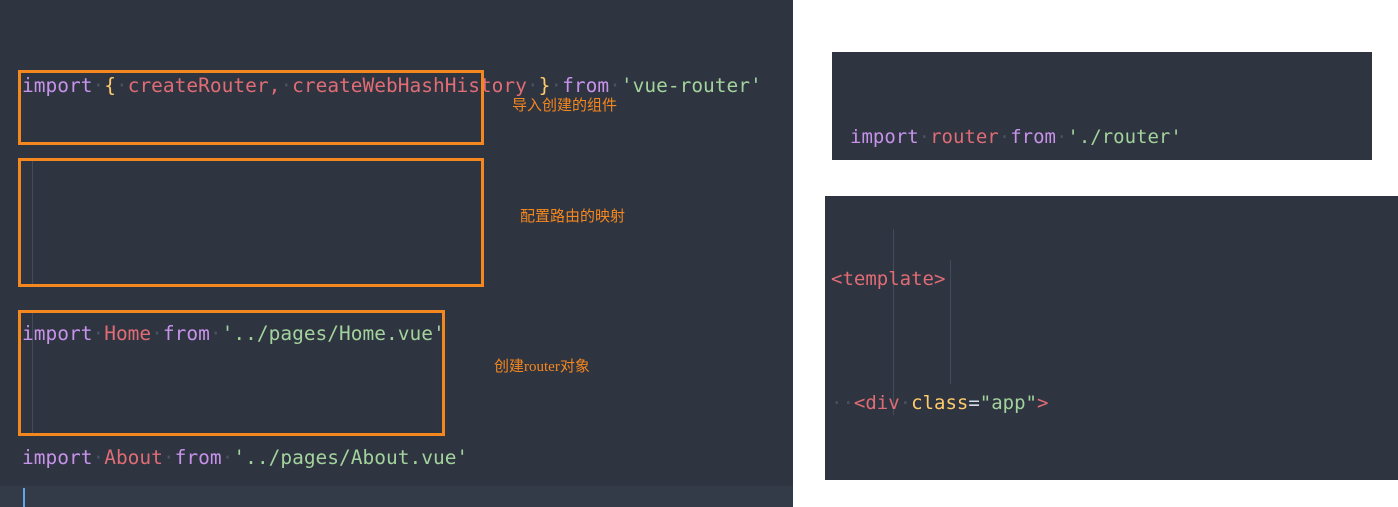 The image size is (1398, 507). I want to click on token-createwebhashhistory: createWebHashHistory, so click(409, 85).